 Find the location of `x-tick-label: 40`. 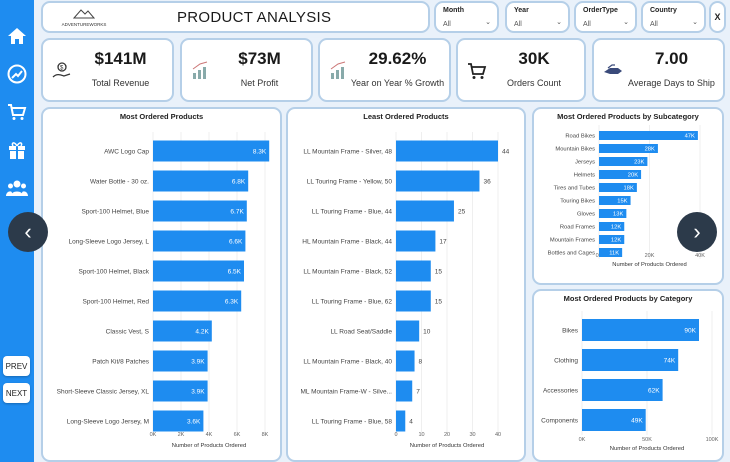

x-tick-label: 40 is located at coordinates (498, 435).